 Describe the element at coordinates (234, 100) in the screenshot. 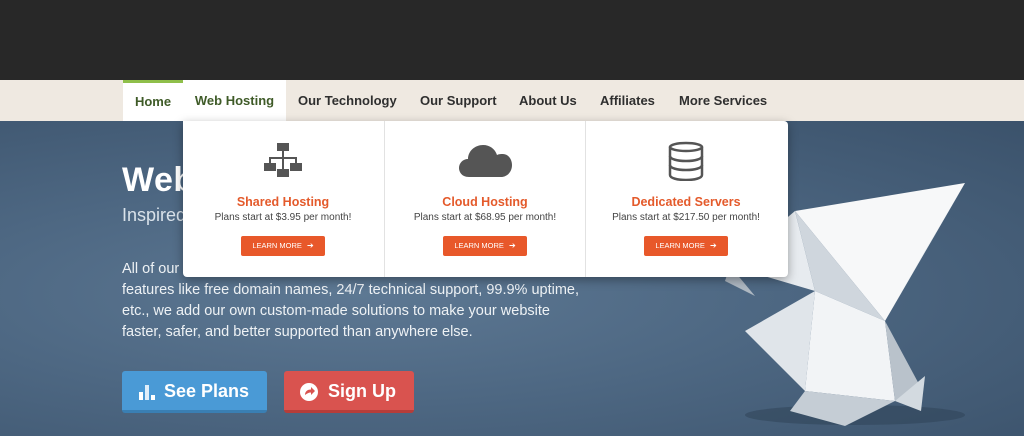

I see `nav-web-hosting: Web Hosting` at that location.